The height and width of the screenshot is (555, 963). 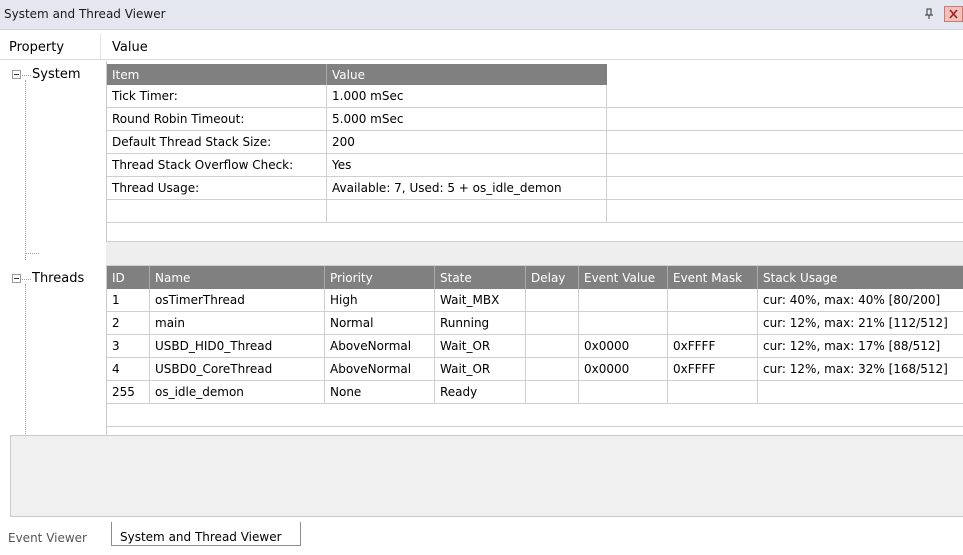 I want to click on thread-cell-name: osTimerThread, so click(x=237, y=300).